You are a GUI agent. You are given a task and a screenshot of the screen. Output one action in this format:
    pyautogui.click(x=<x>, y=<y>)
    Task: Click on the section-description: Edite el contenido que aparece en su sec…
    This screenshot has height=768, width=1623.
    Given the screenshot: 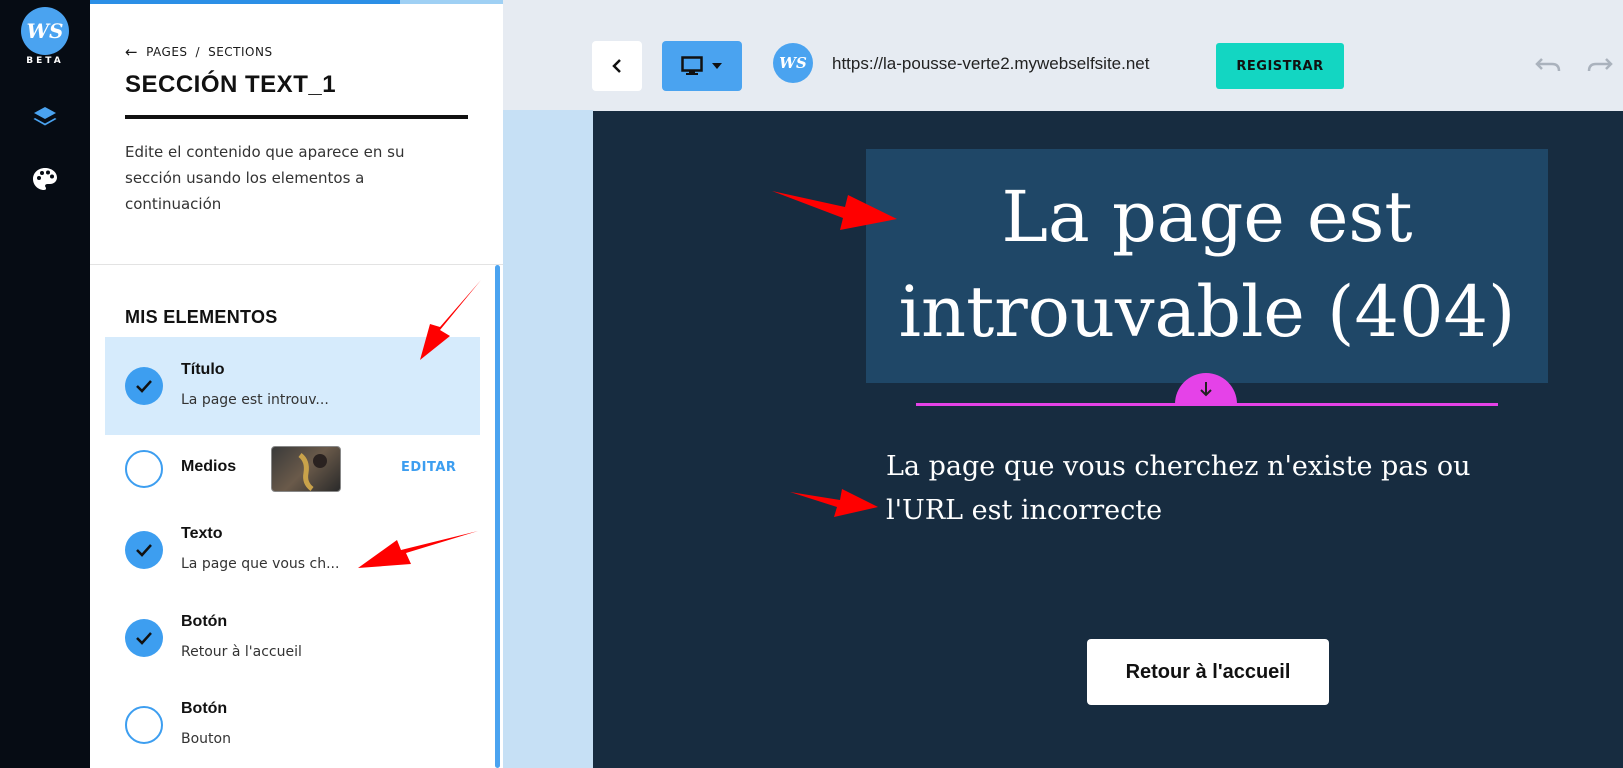 What is the action you would take?
    pyautogui.click(x=265, y=178)
    